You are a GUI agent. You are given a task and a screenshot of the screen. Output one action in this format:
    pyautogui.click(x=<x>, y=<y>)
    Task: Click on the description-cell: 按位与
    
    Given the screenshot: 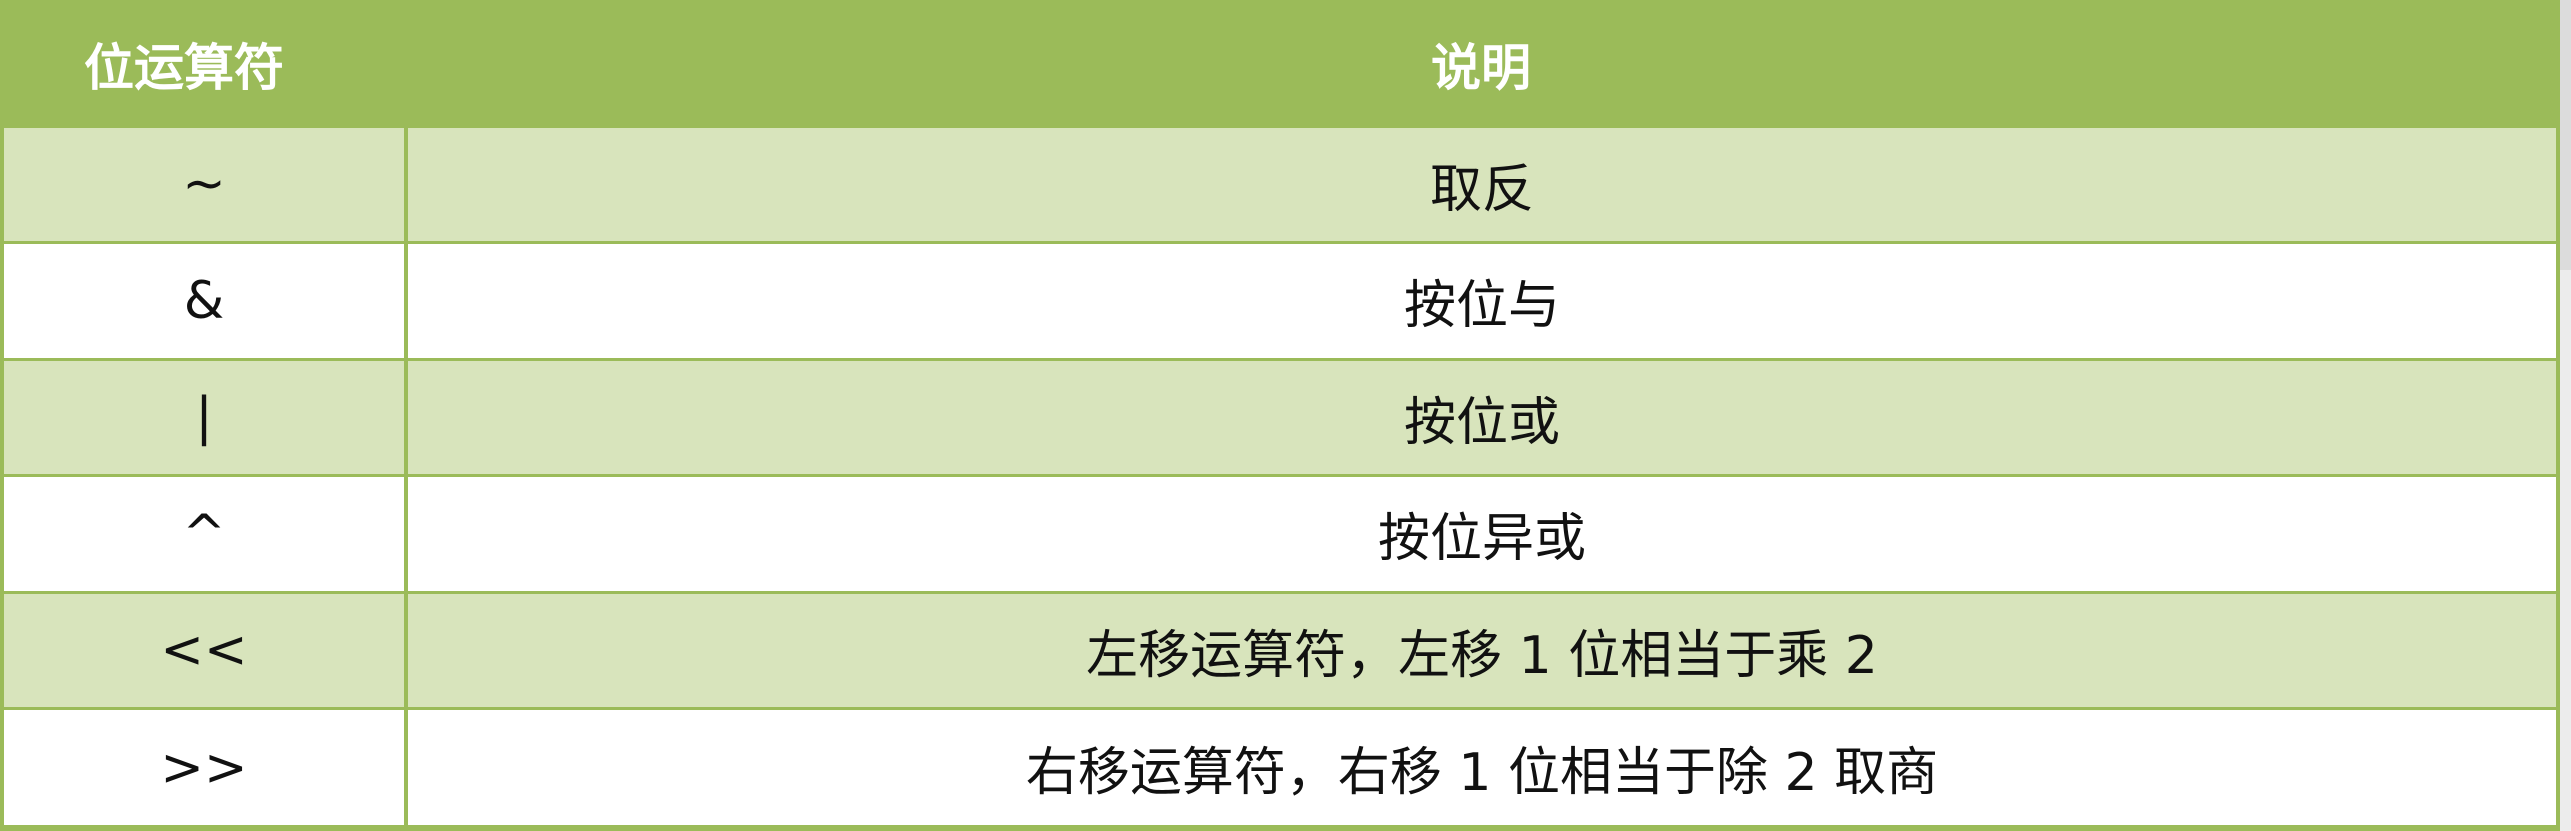 What is the action you would take?
    pyautogui.click(x=1481, y=300)
    